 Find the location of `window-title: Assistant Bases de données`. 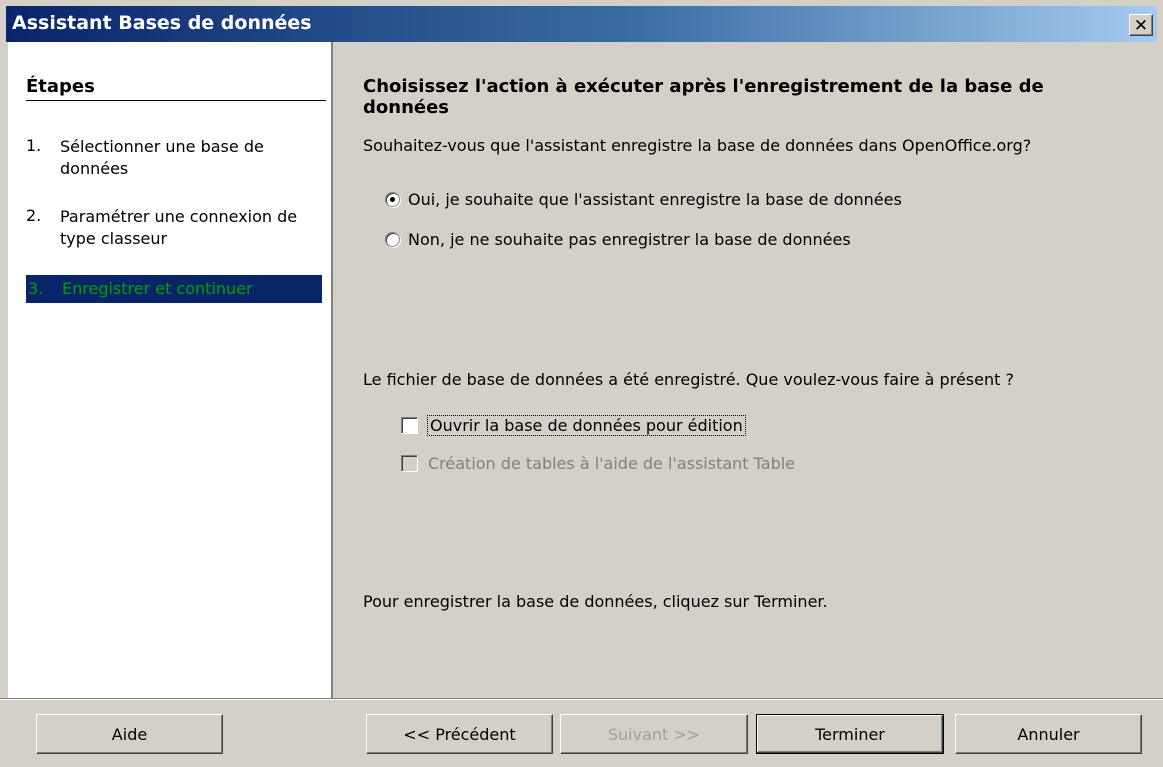

window-title: Assistant Bases de données is located at coordinates (162, 23).